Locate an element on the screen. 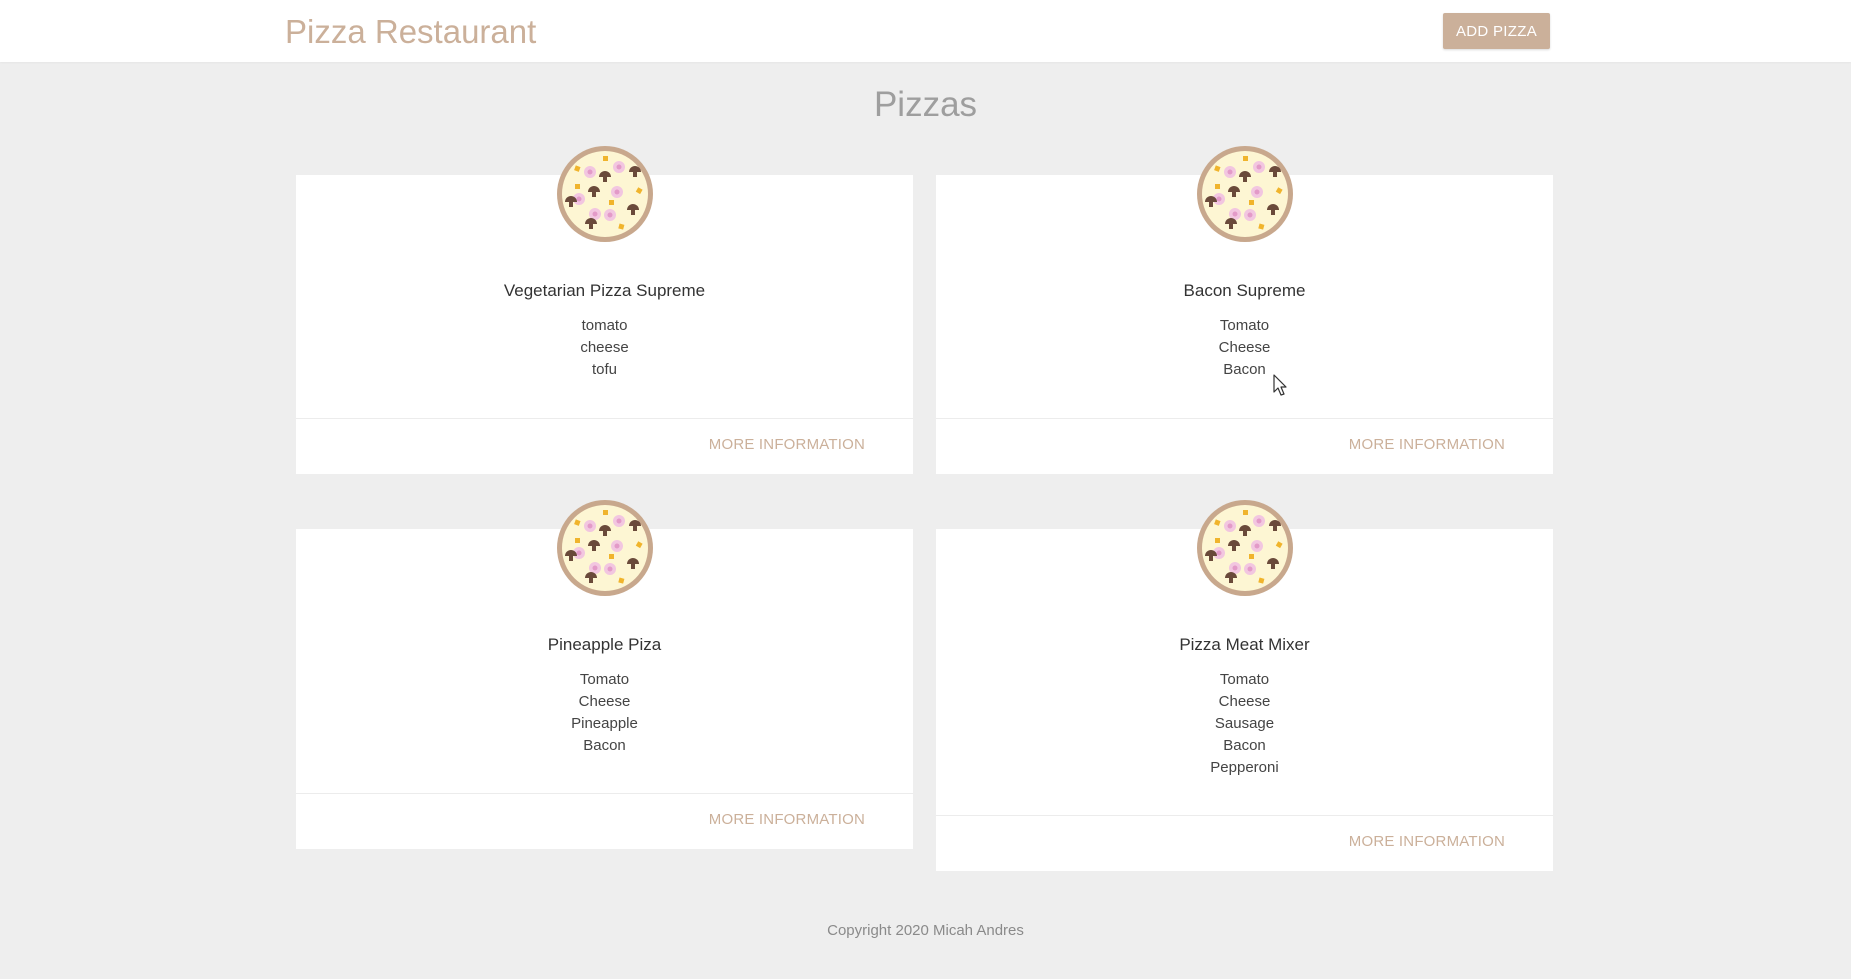  ingredient: Pepperoni is located at coordinates (1244, 767).